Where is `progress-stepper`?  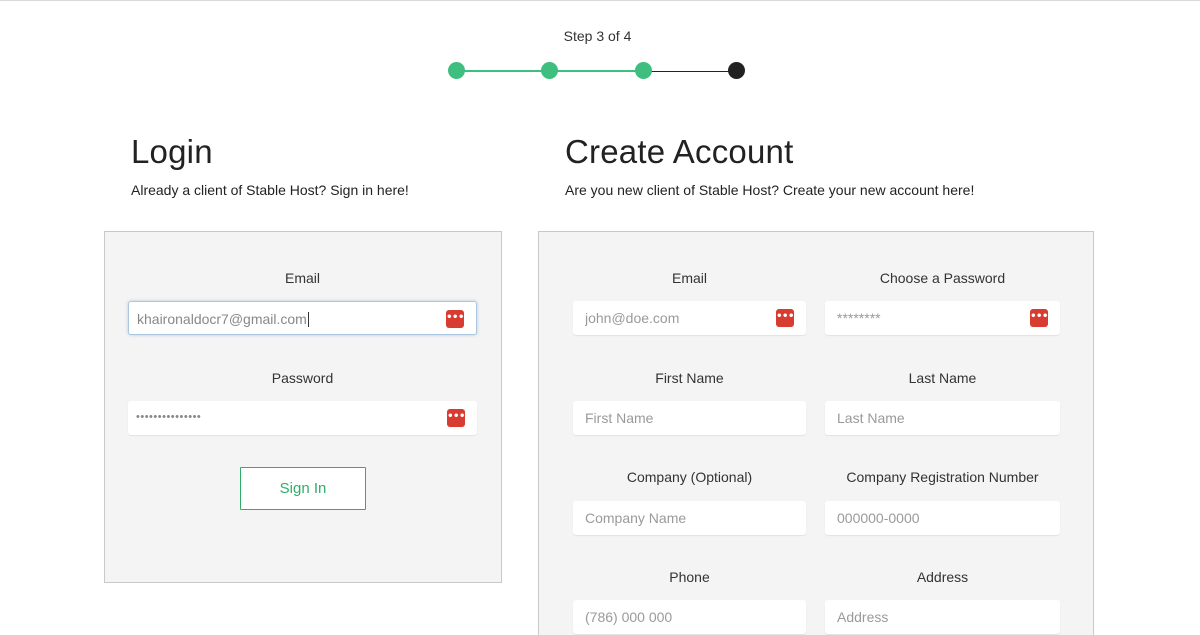
progress-stepper is located at coordinates (597, 71).